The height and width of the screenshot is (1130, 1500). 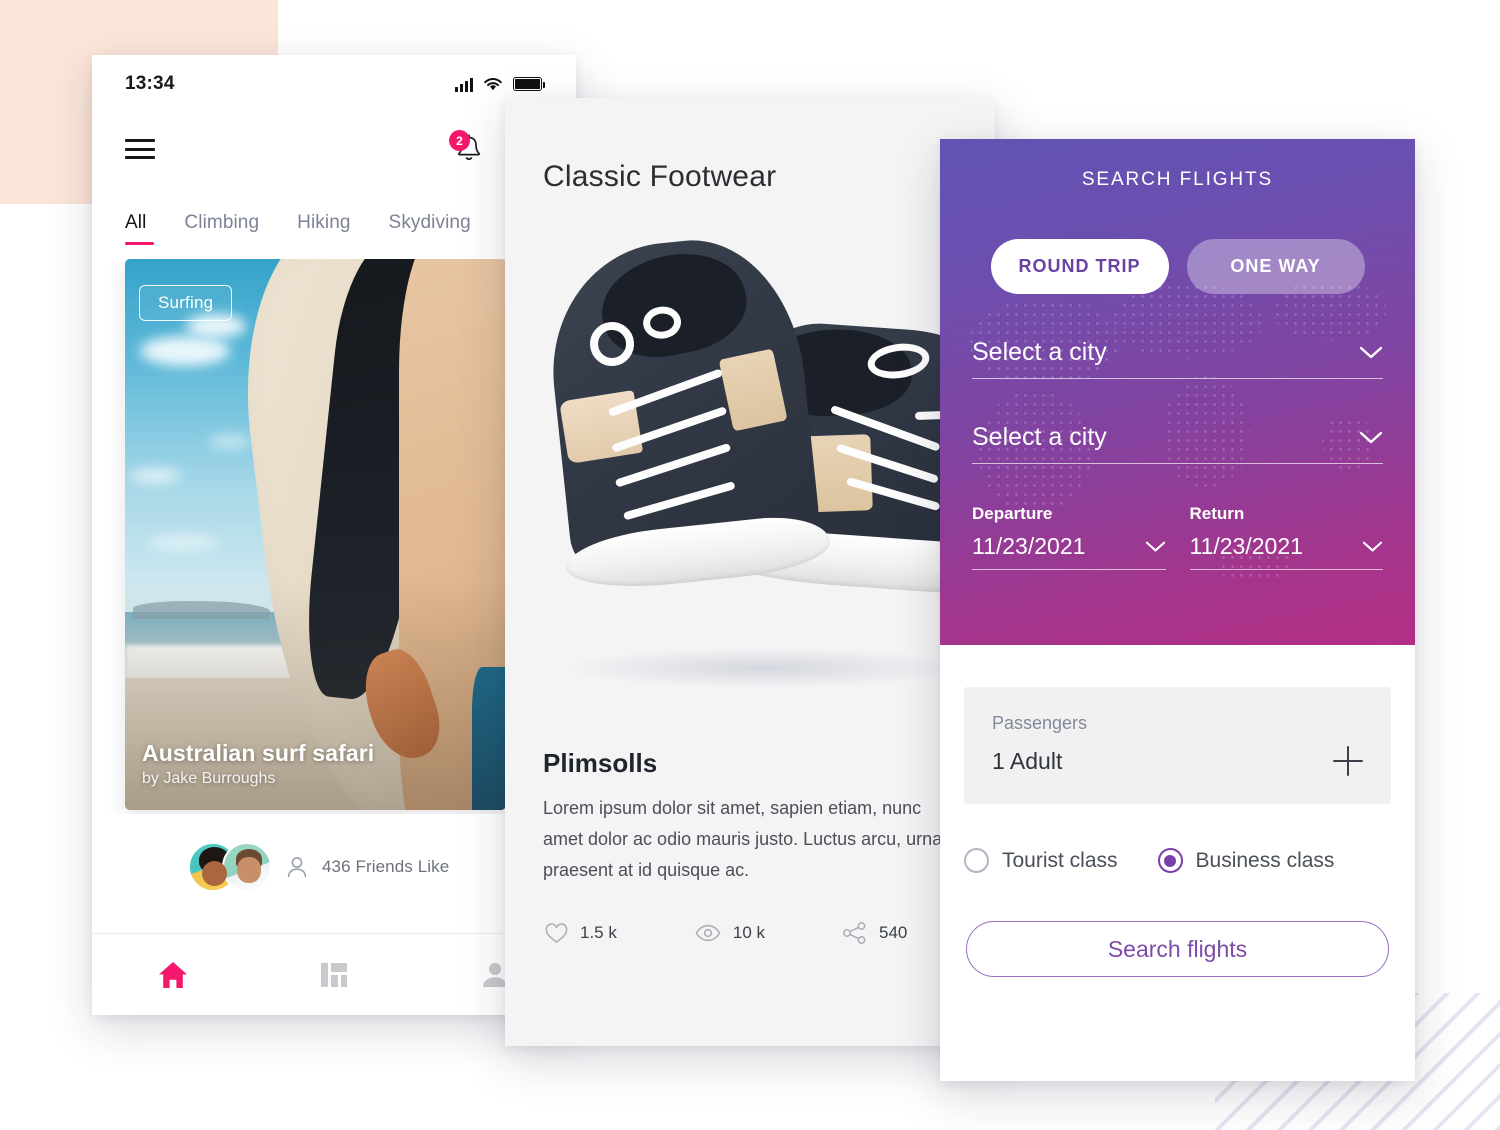 I want to click on departure-field: Departure 11/23/2021, so click(x=1069, y=537).